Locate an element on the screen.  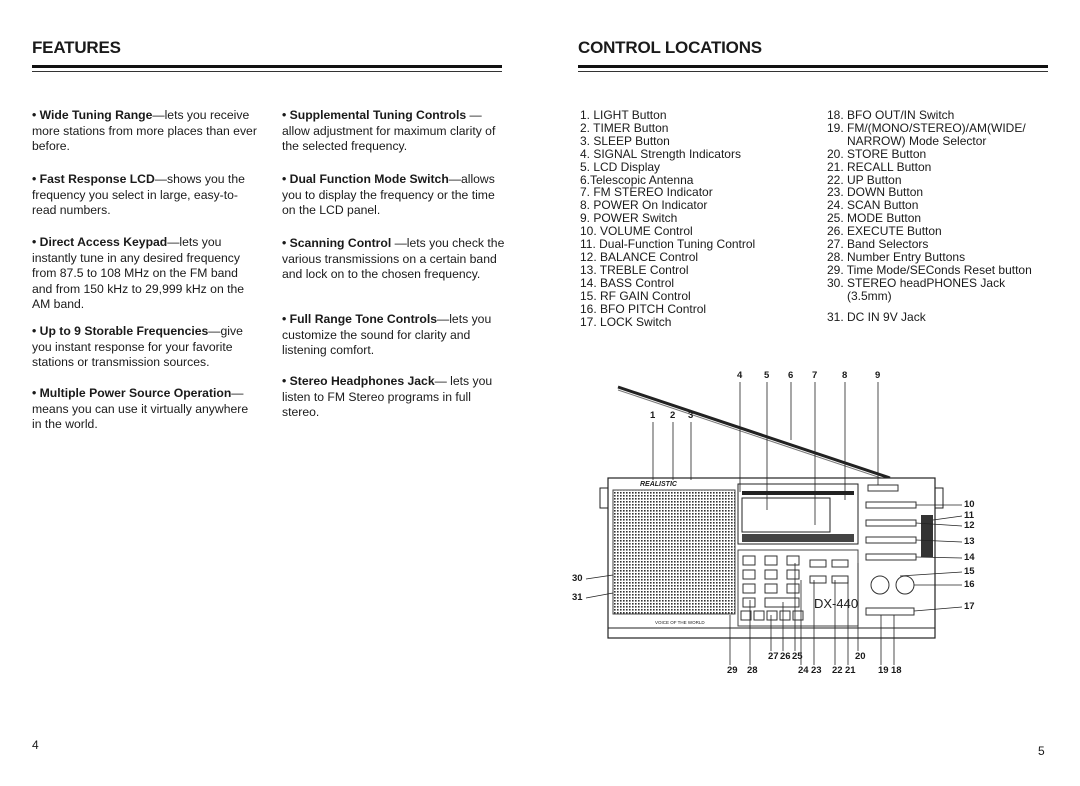
callout-22: 22 is located at coordinates (837, 670).